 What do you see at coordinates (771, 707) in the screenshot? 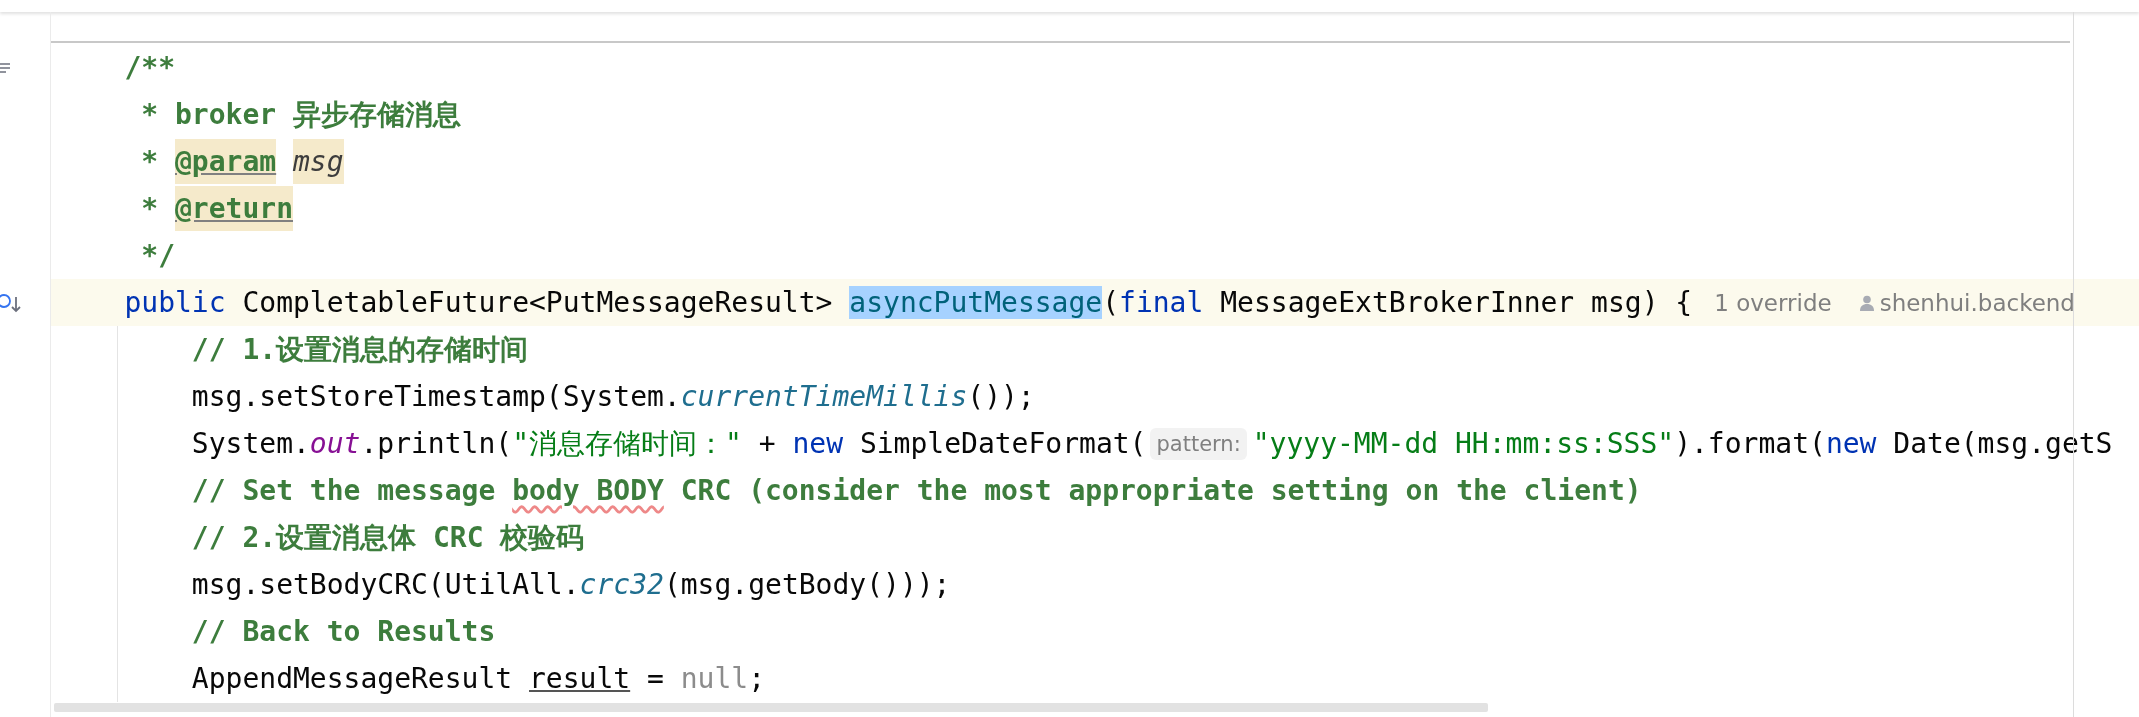
I see `horizontal-scrollbar` at bounding box center [771, 707].